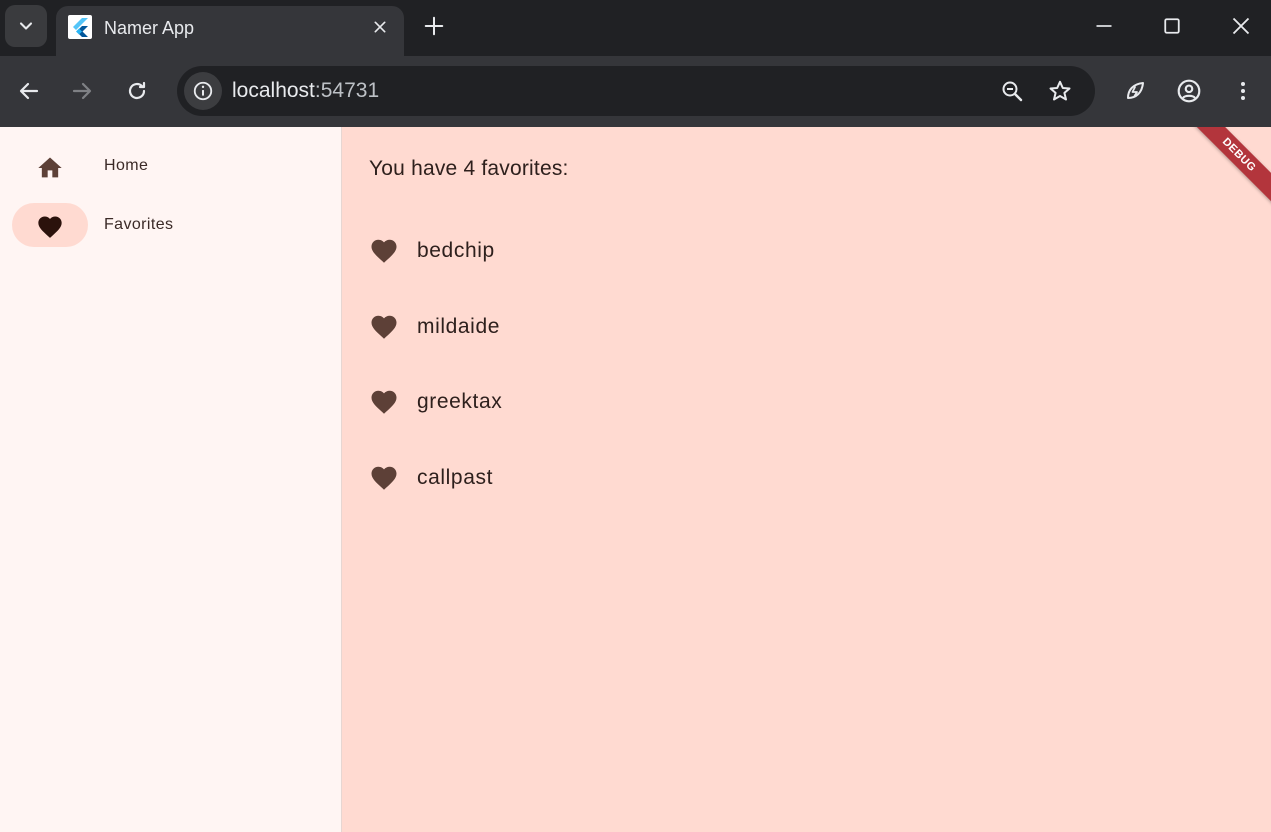 Image resolution: width=1271 pixels, height=832 pixels. What do you see at coordinates (170, 168) in the screenshot?
I see `nav-item-home: Home` at bounding box center [170, 168].